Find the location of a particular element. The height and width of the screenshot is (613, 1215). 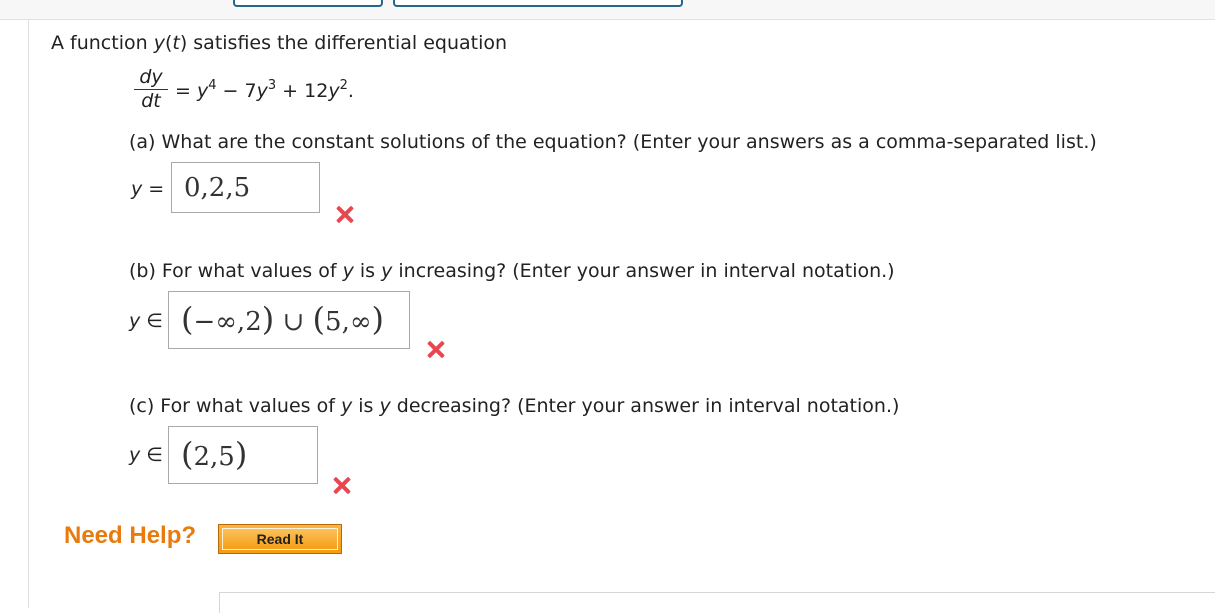

answer-c-elementof: ∈ is located at coordinates (151, 455).